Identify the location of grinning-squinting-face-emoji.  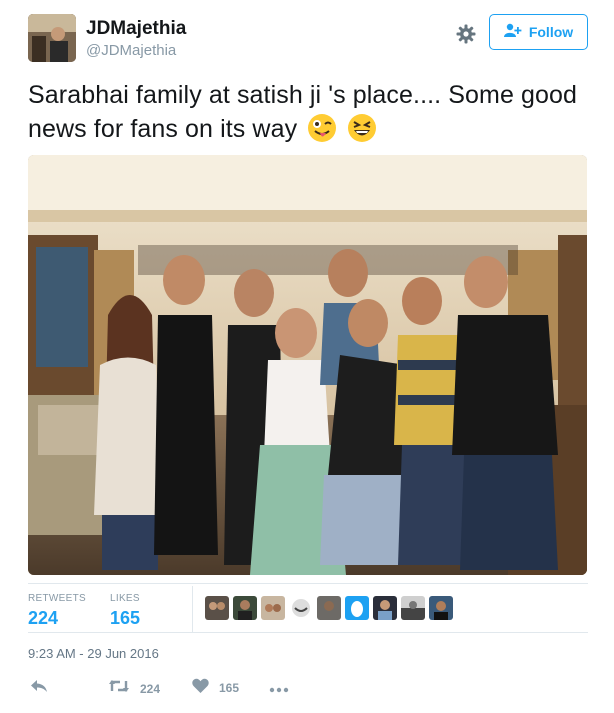
(362, 128).